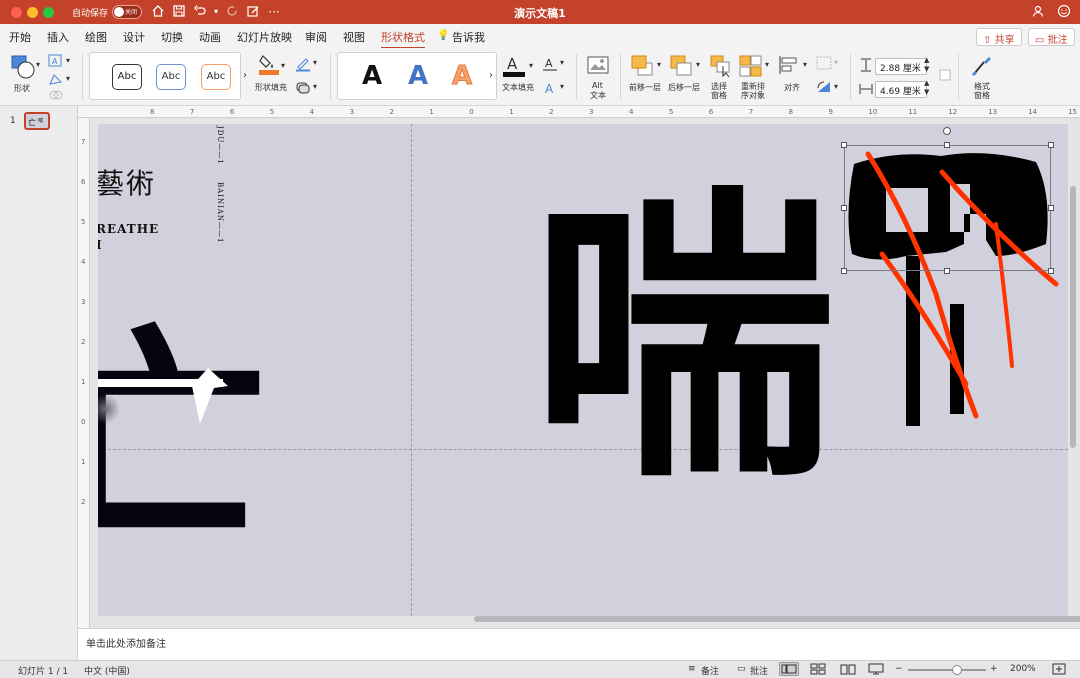 The height and width of the screenshot is (678, 1080). What do you see at coordinates (514, 67) in the screenshot?
I see `text-fill-icon: A` at bounding box center [514, 67].